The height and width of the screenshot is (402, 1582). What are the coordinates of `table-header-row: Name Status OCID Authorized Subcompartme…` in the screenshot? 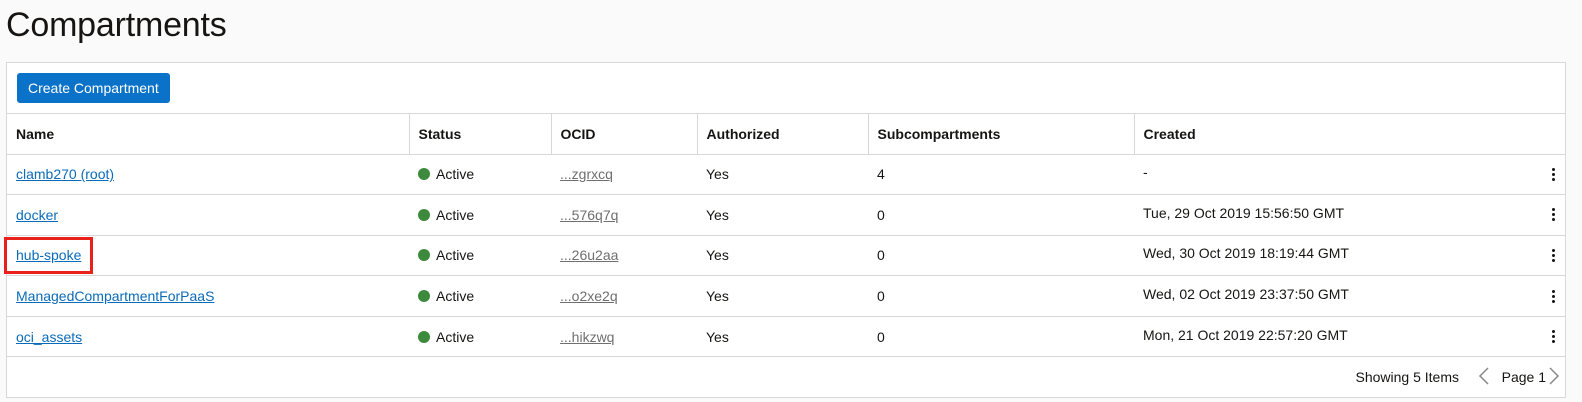 It's located at (786, 134).